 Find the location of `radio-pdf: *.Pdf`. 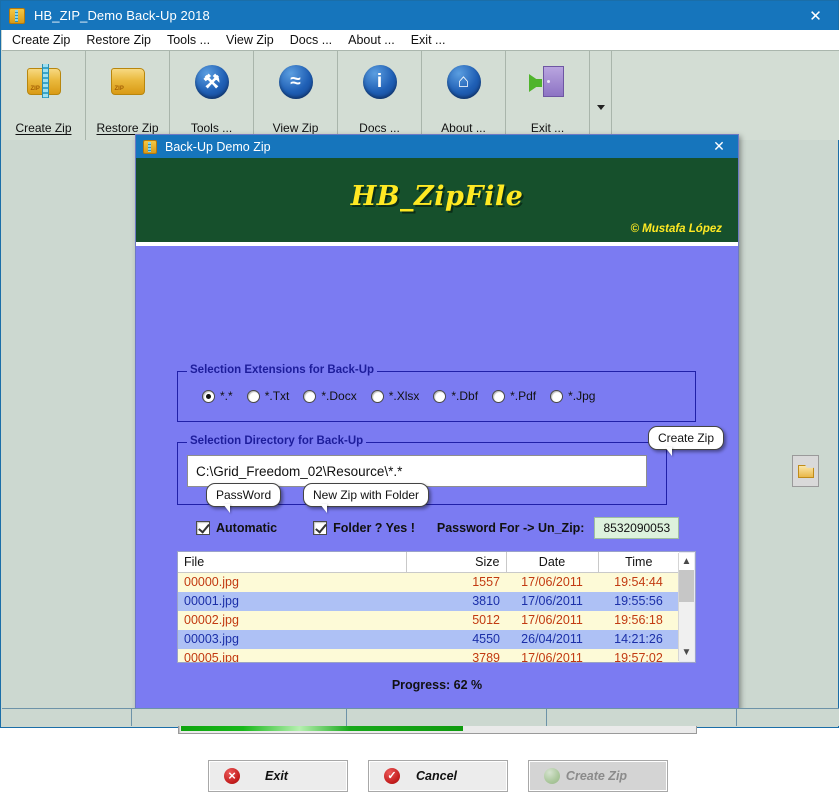

radio-pdf: *.Pdf is located at coordinates (514, 396).